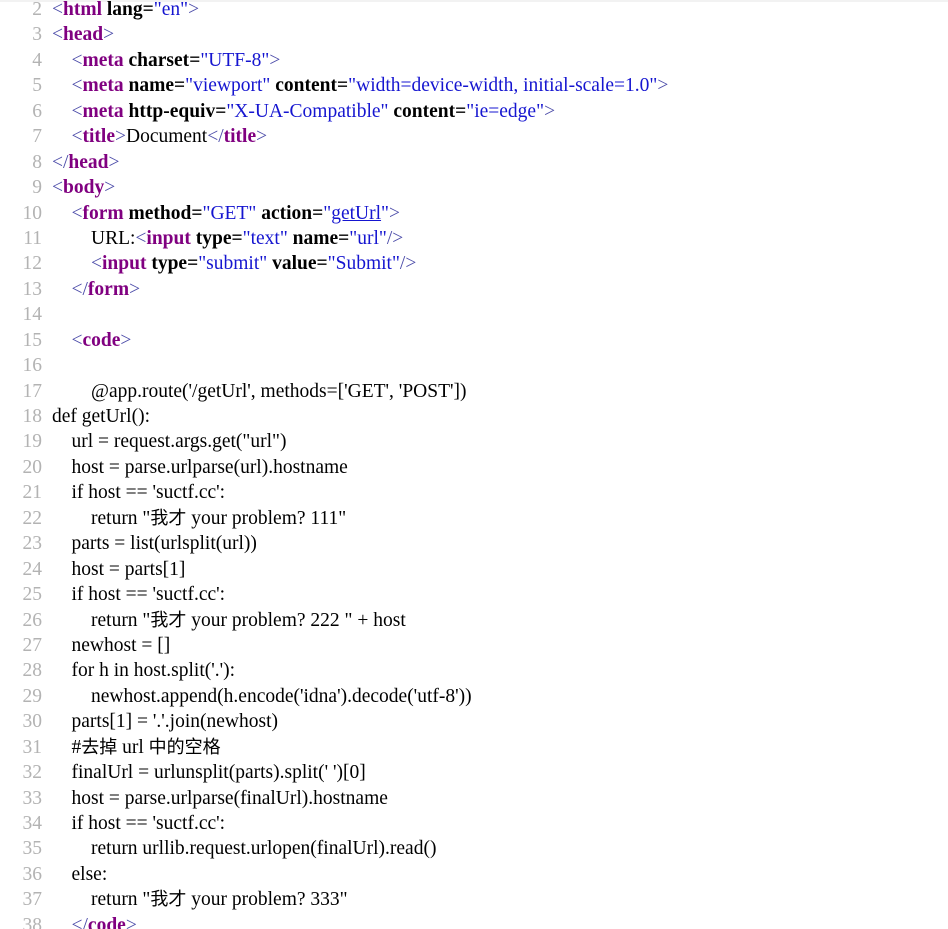 This screenshot has width=948, height=929. I want to click on code-token: your problem? 111", so click(266, 518).